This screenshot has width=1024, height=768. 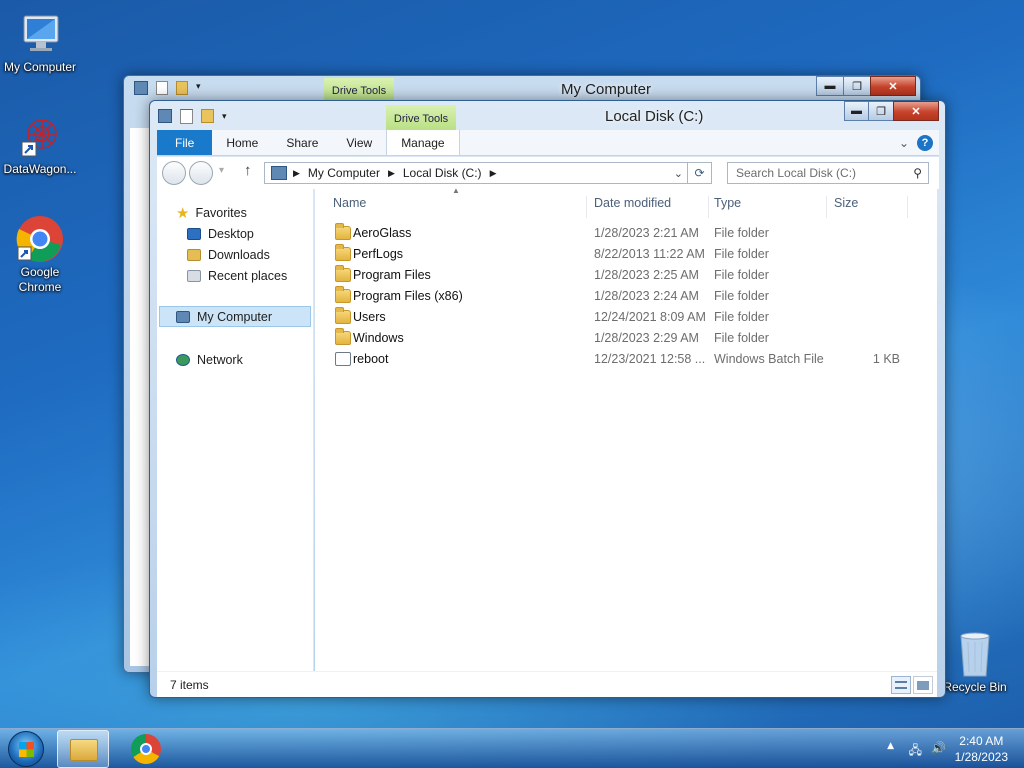 What do you see at coordinates (741, 233) in the screenshot?
I see `file-type: File folder` at bounding box center [741, 233].